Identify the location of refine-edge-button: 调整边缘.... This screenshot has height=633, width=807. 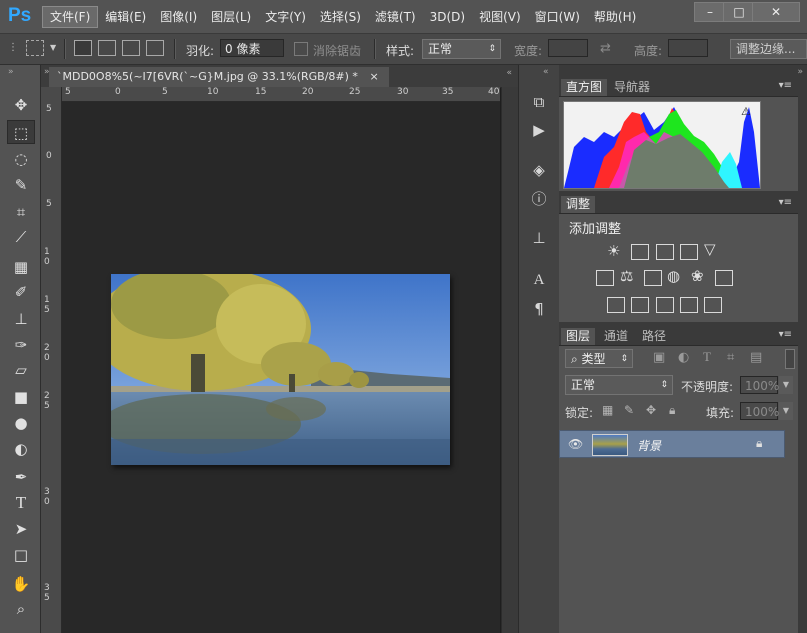
(768, 49).